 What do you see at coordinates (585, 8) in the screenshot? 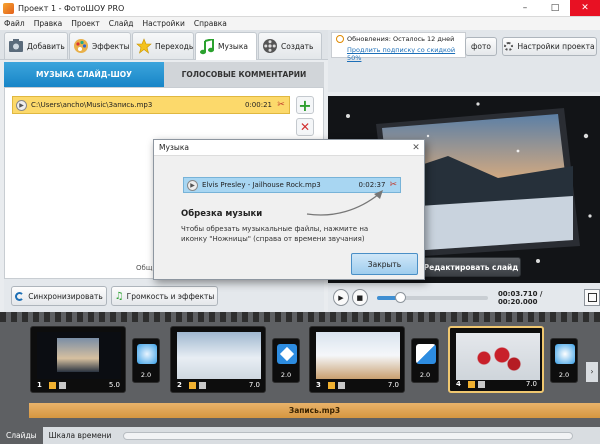
I see `close-button: ✕` at bounding box center [585, 8].